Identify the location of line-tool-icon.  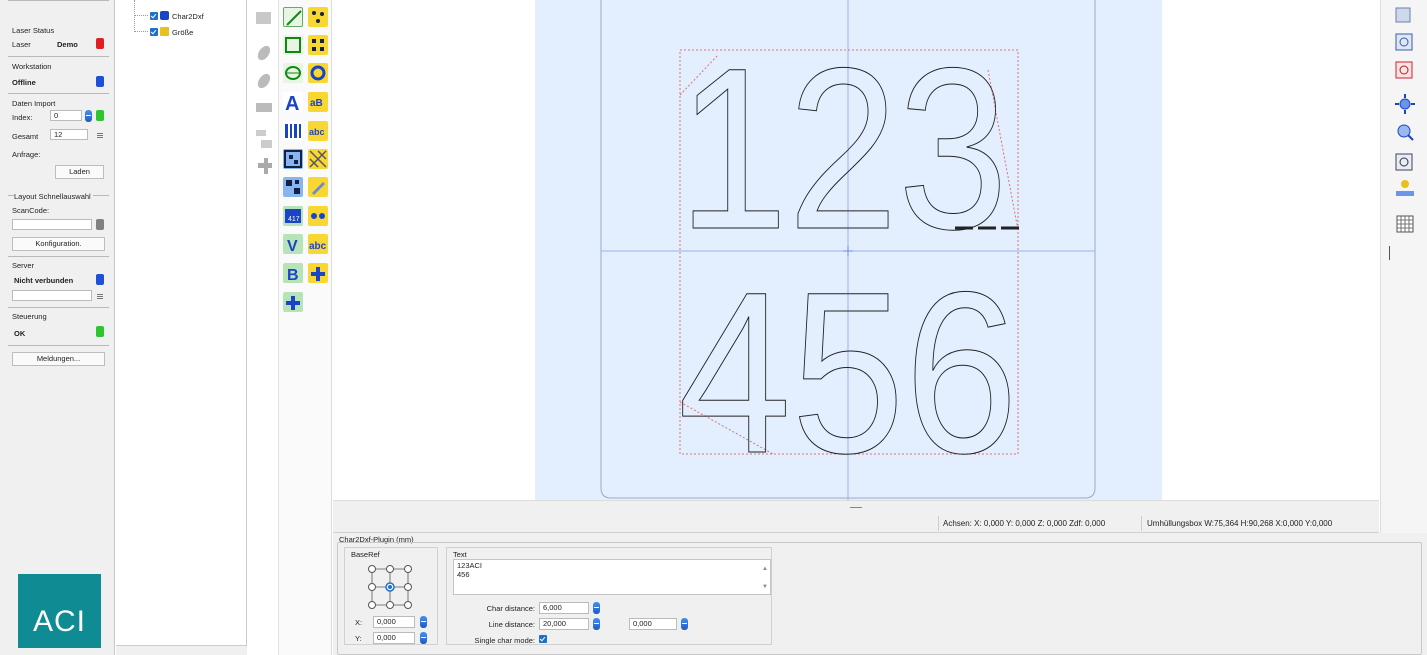
(293, 17).